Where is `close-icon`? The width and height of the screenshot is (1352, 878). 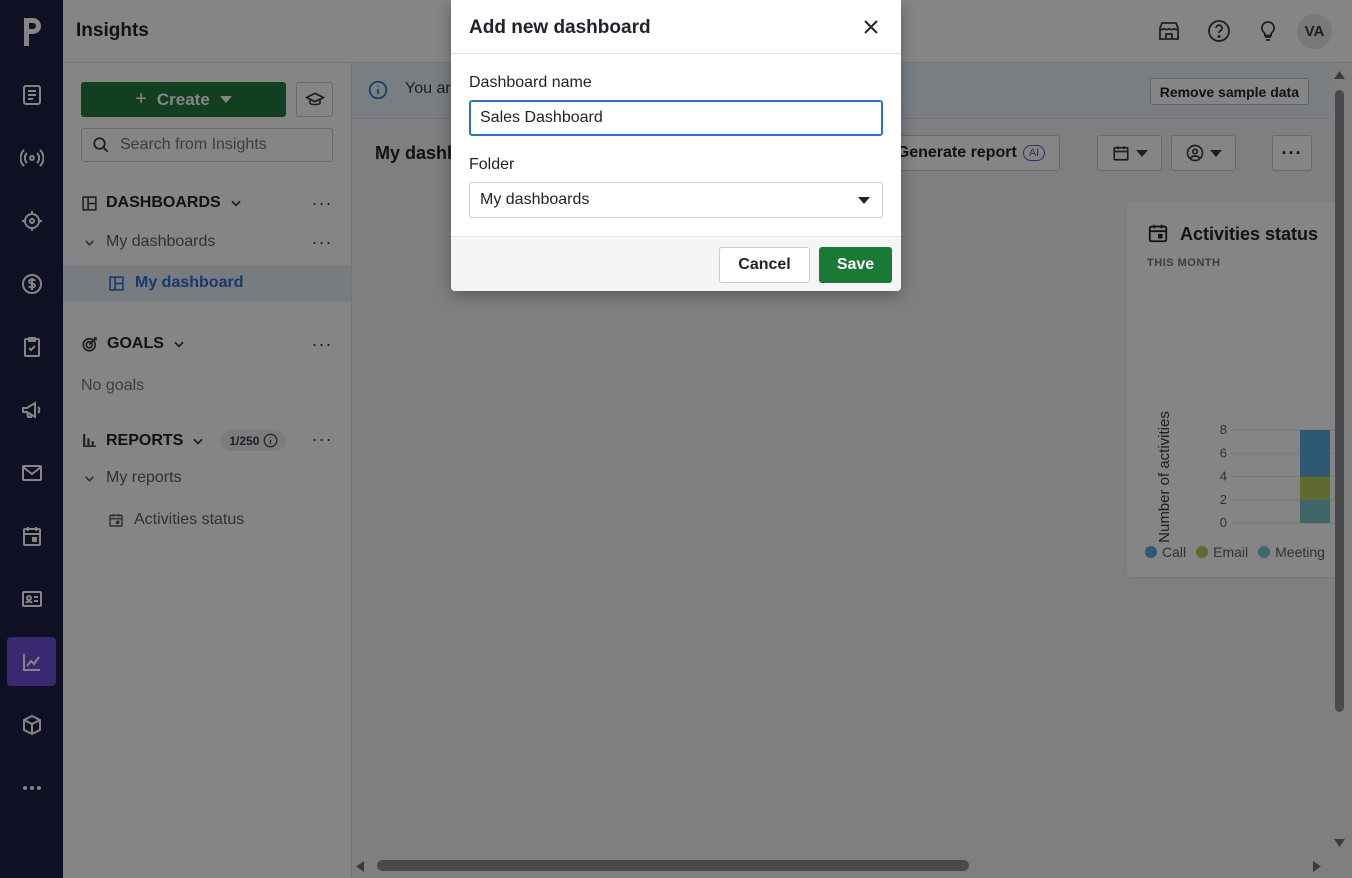
close-icon is located at coordinates (871, 27).